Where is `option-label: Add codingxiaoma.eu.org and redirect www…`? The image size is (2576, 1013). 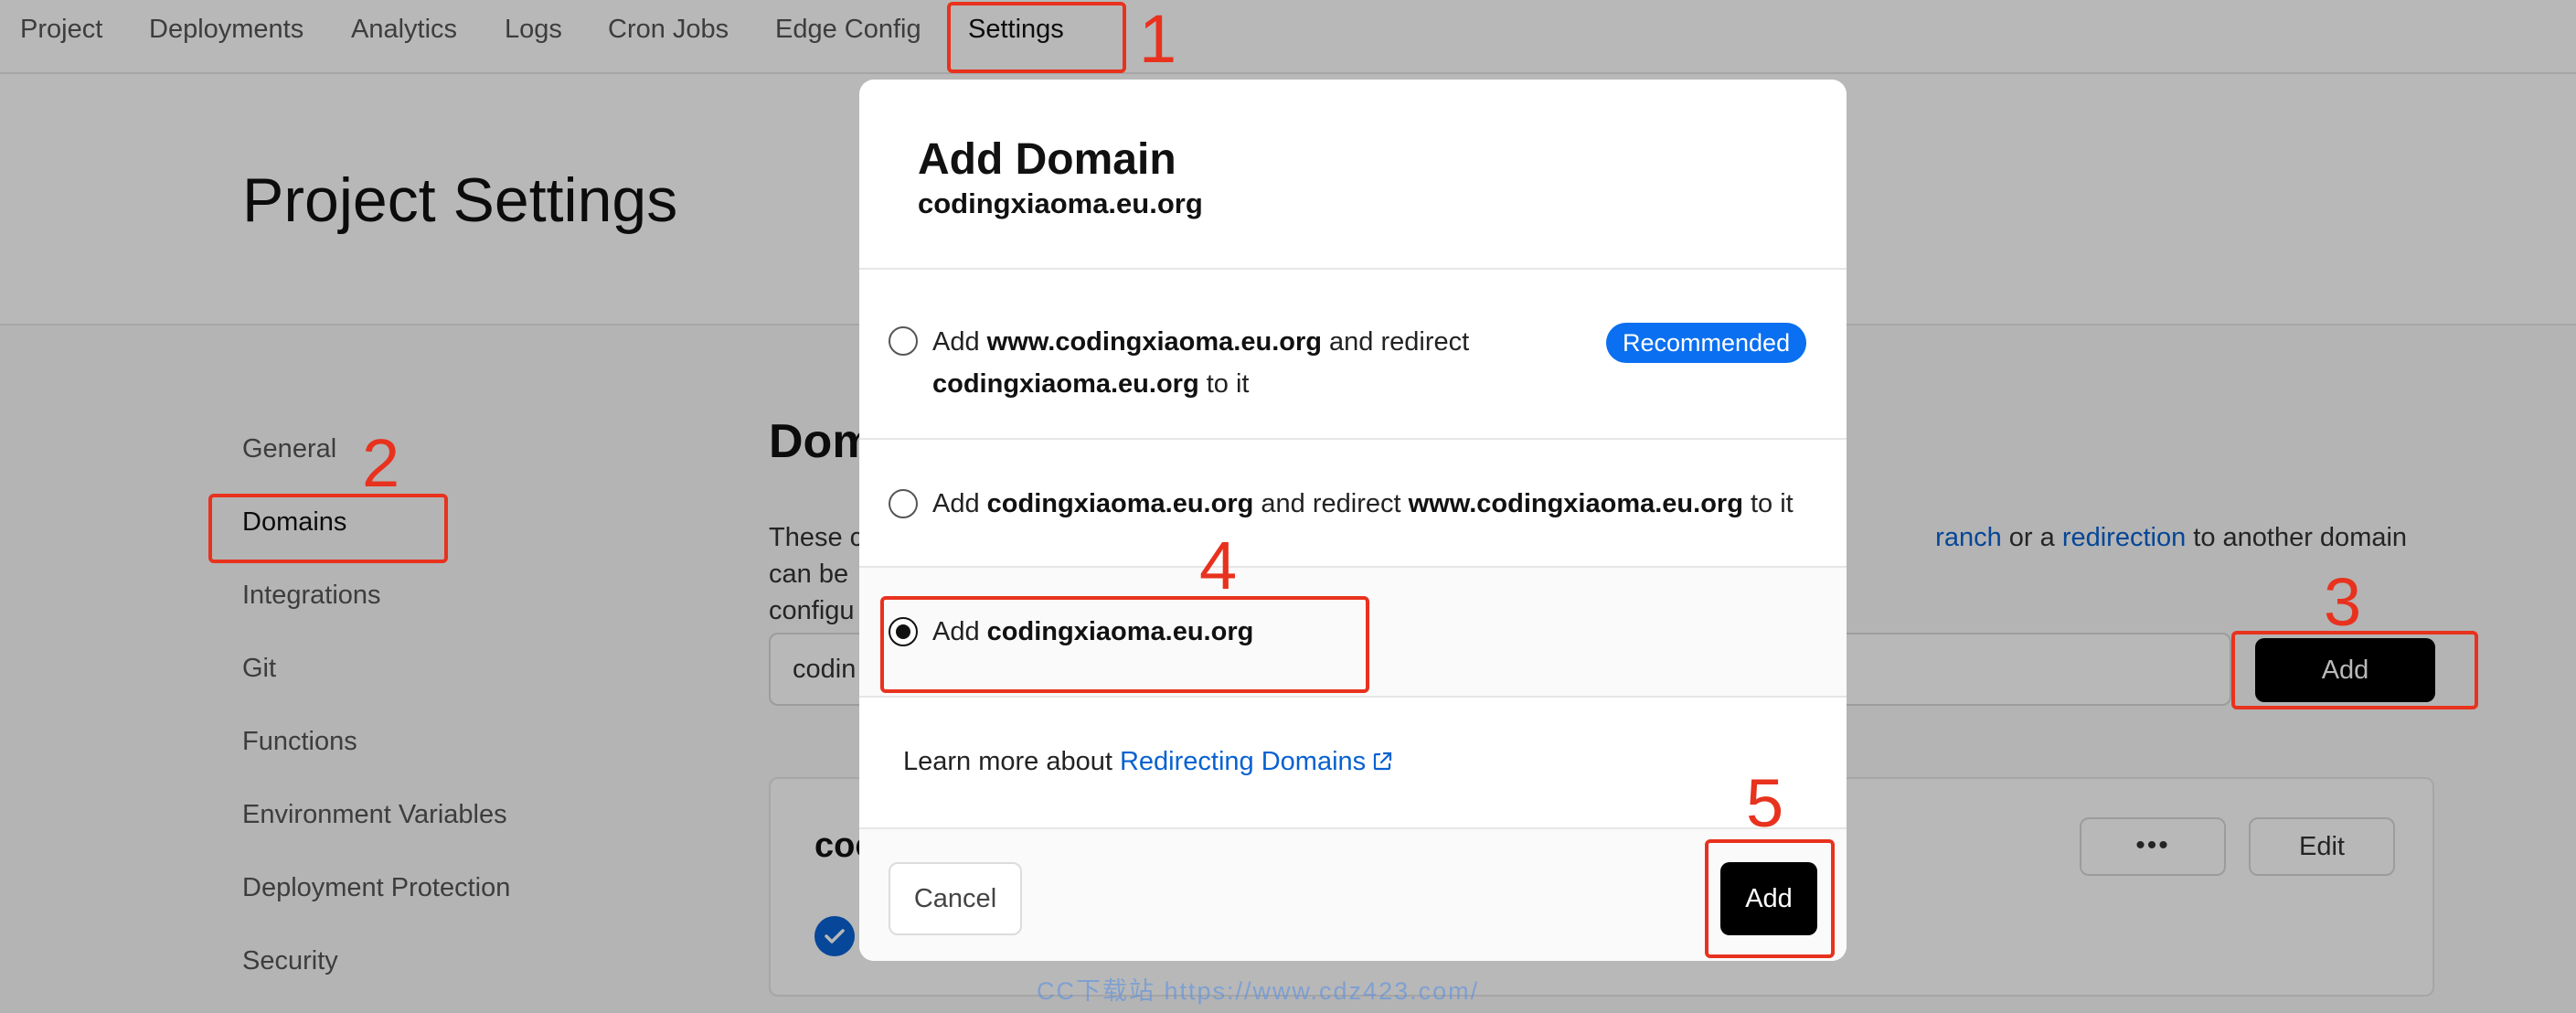
option-label: Add codingxiaoma.eu.org and redirect www… is located at coordinates (1363, 503).